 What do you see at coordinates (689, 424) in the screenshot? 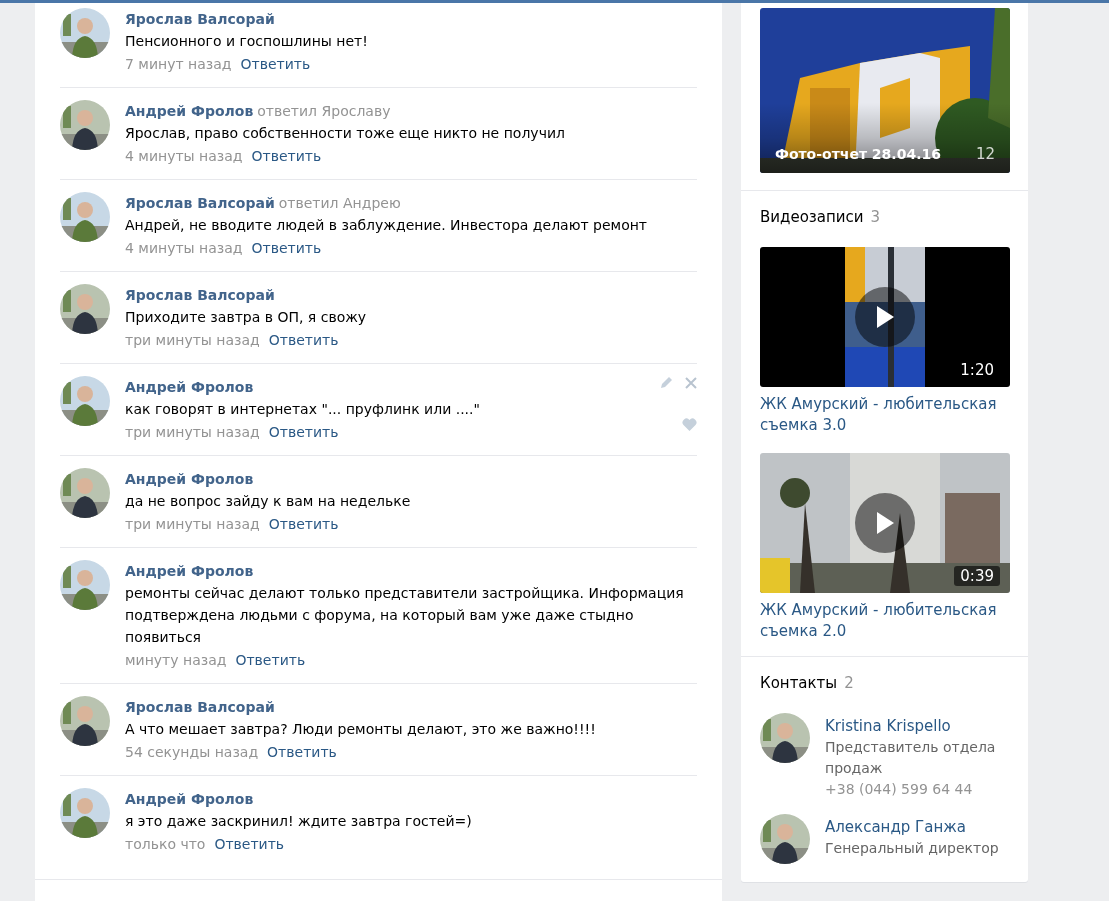
I see `like-icon` at bounding box center [689, 424].